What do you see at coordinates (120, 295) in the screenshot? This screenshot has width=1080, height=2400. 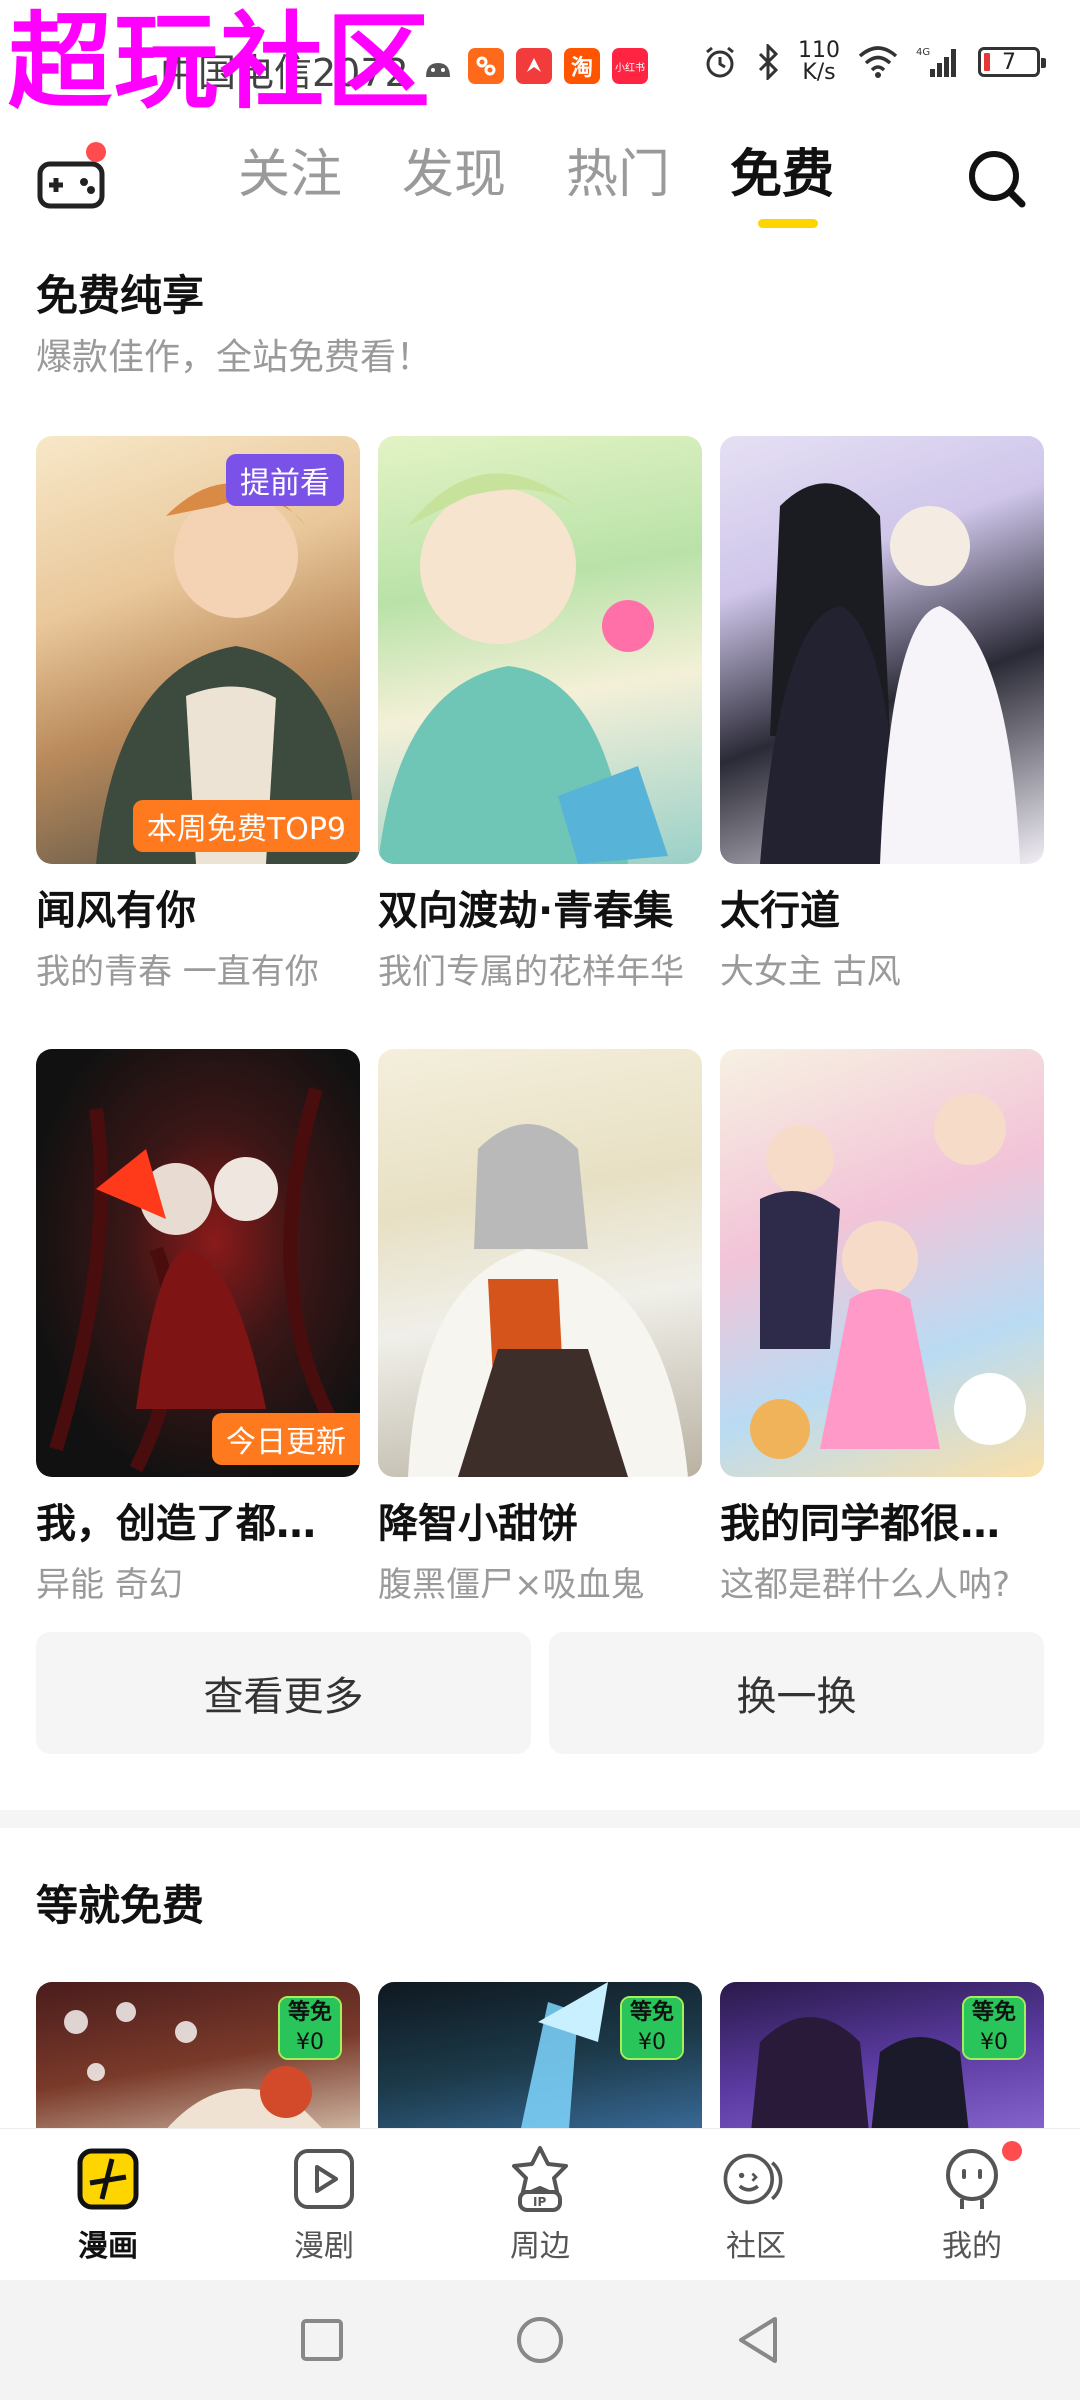 I see `section-title-free: 免费纯享` at bounding box center [120, 295].